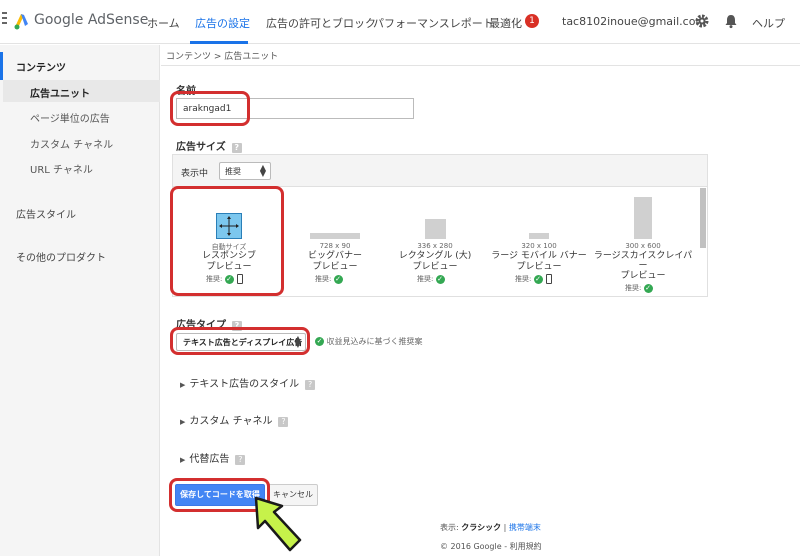 The image size is (800, 556). Describe the element at coordinates (526, 546) in the screenshot. I see `footer-terms-link: 利用規約` at that location.